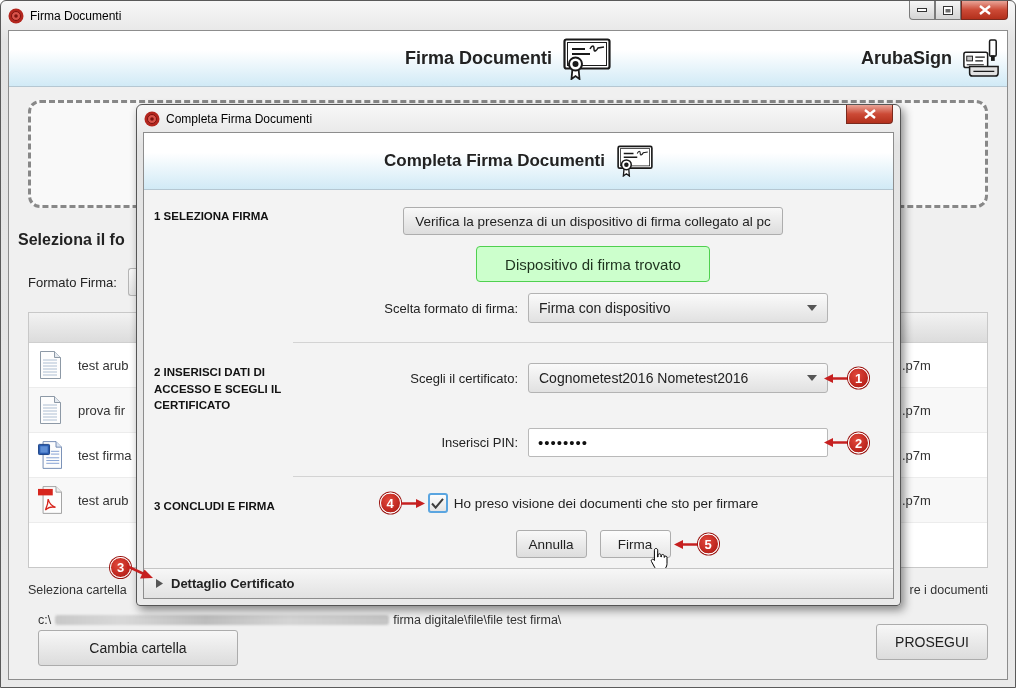  Describe the element at coordinates (494, 161) in the screenshot. I see `dialog-heading: Completa Firma Documenti` at that location.